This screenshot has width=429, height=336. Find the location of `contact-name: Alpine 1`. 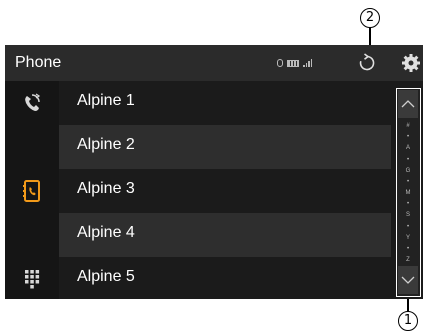

contact-name: Alpine 1 is located at coordinates (106, 100).